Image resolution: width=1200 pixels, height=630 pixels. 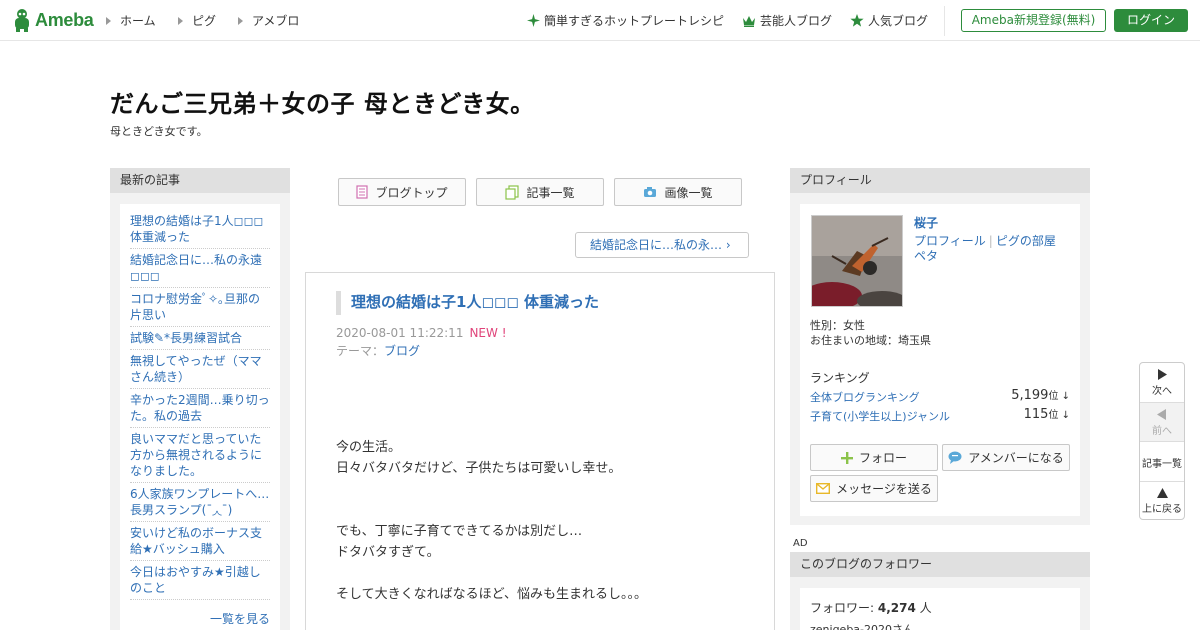 What do you see at coordinates (1162, 383) in the screenshot?
I see `float-next-button: 次へ` at bounding box center [1162, 383].